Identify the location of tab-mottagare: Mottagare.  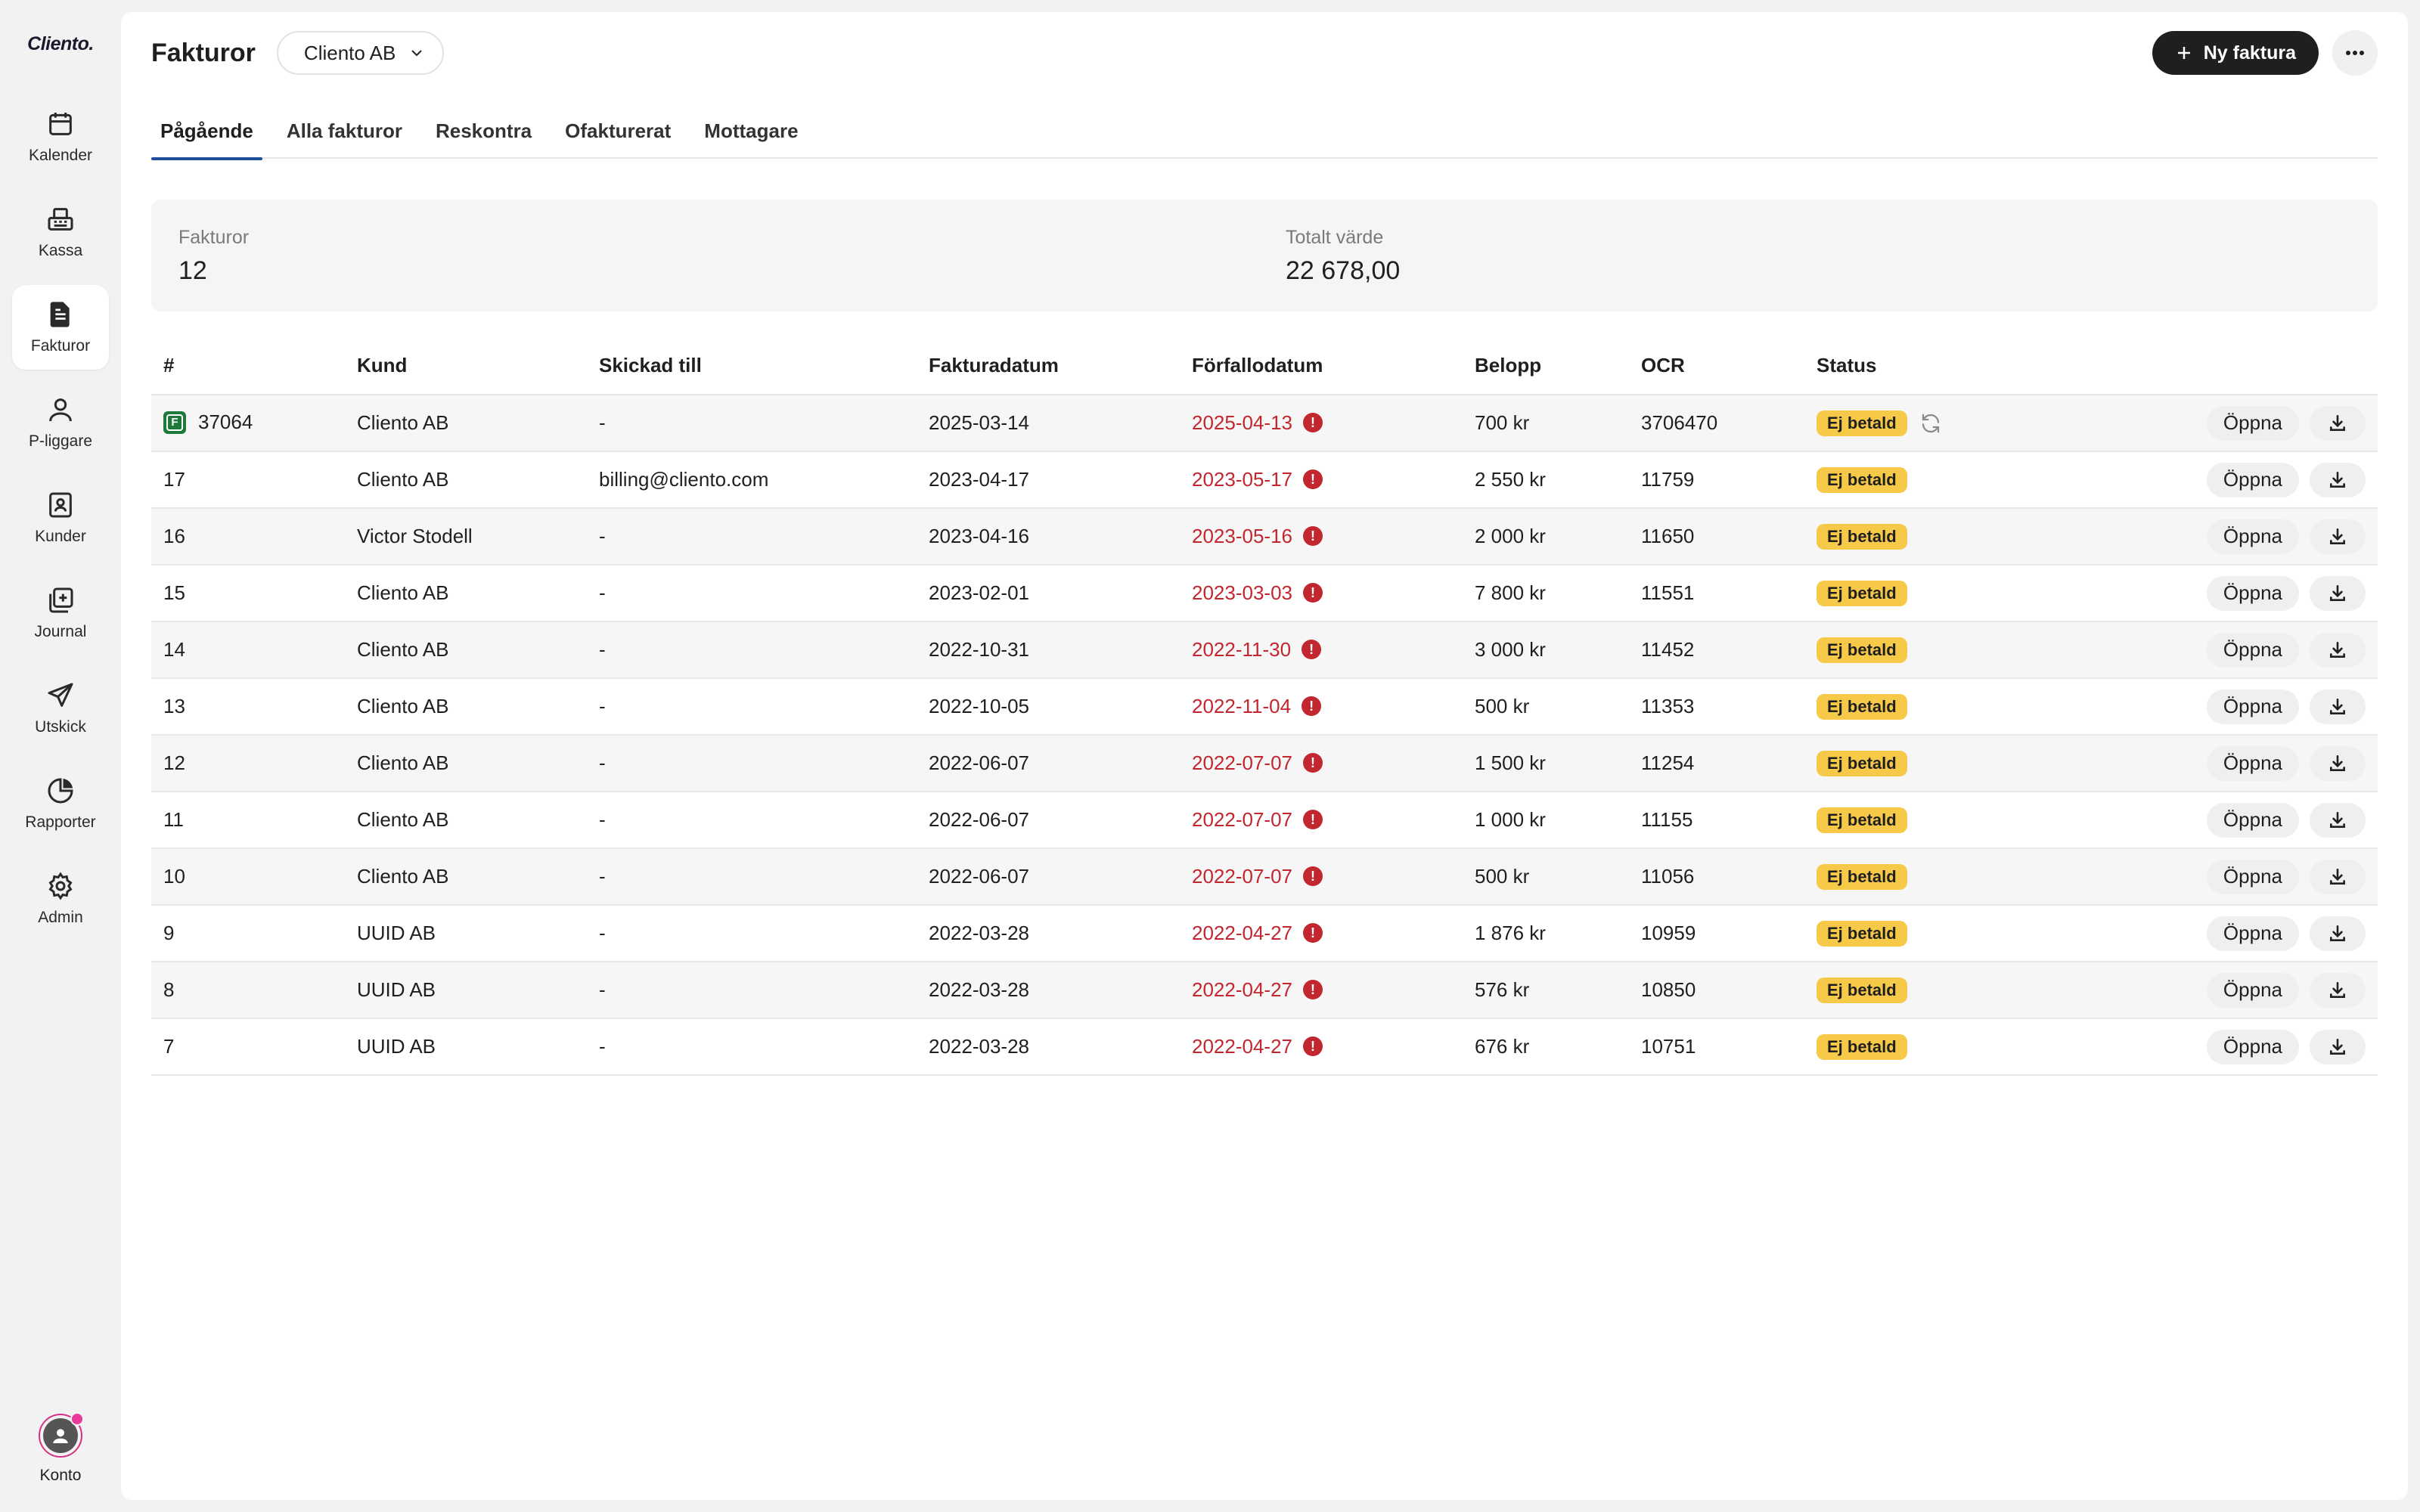
(751, 134).